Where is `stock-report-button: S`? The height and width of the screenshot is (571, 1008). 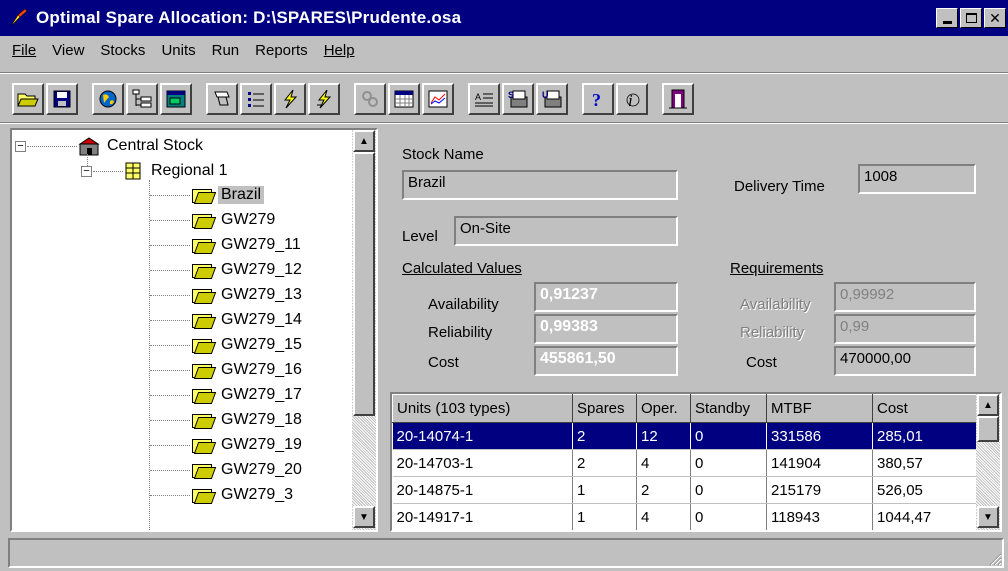
stock-report-button: S is located at coordinates (518, 99).